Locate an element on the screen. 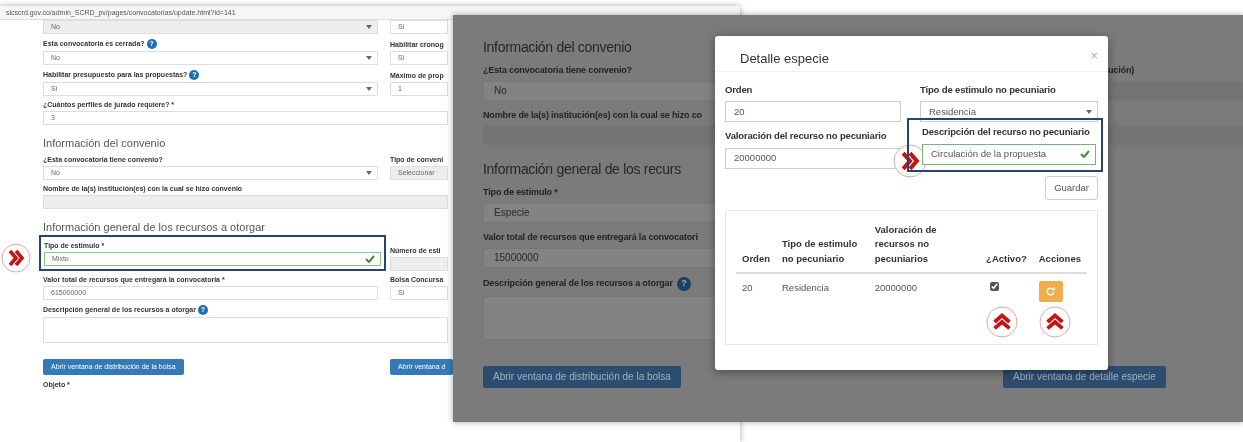 The width and height of the screenshot is (1243, 442). save-button: Guardar is located at coordinates (1071, 188).